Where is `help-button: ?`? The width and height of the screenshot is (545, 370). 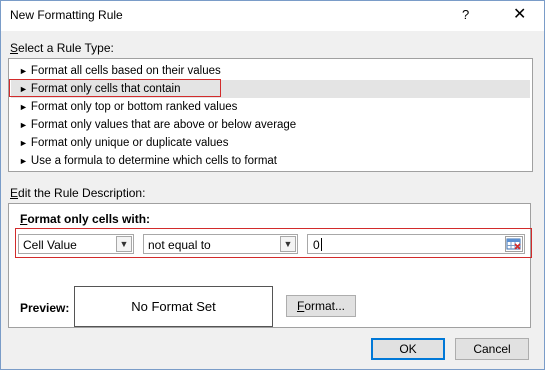 help-button: ? is located at coordinates (465, 14).